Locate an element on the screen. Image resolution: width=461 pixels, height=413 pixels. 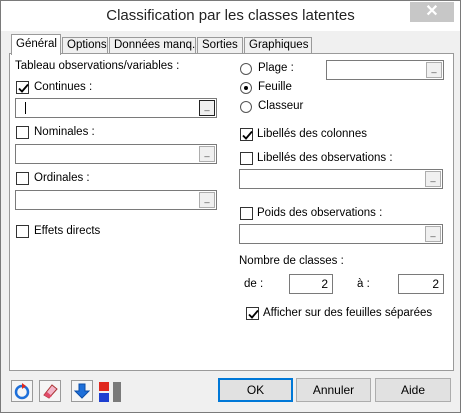
radio-feuille is located at coordinates (246, 88).